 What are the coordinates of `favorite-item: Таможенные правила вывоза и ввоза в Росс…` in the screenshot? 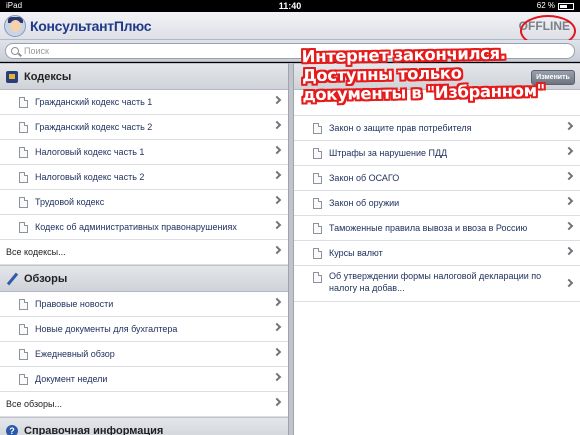 It's located at (437, 228).